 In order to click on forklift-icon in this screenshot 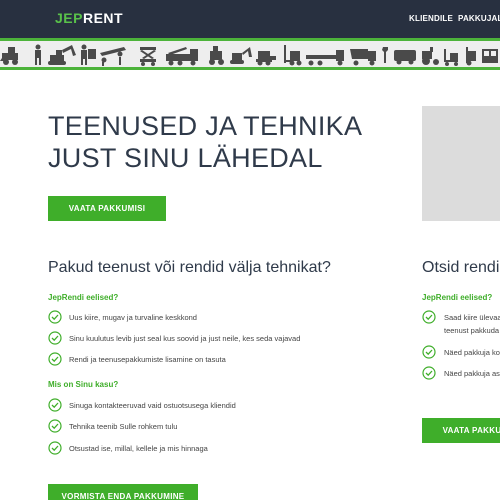, I will do `click(293, 55)`.